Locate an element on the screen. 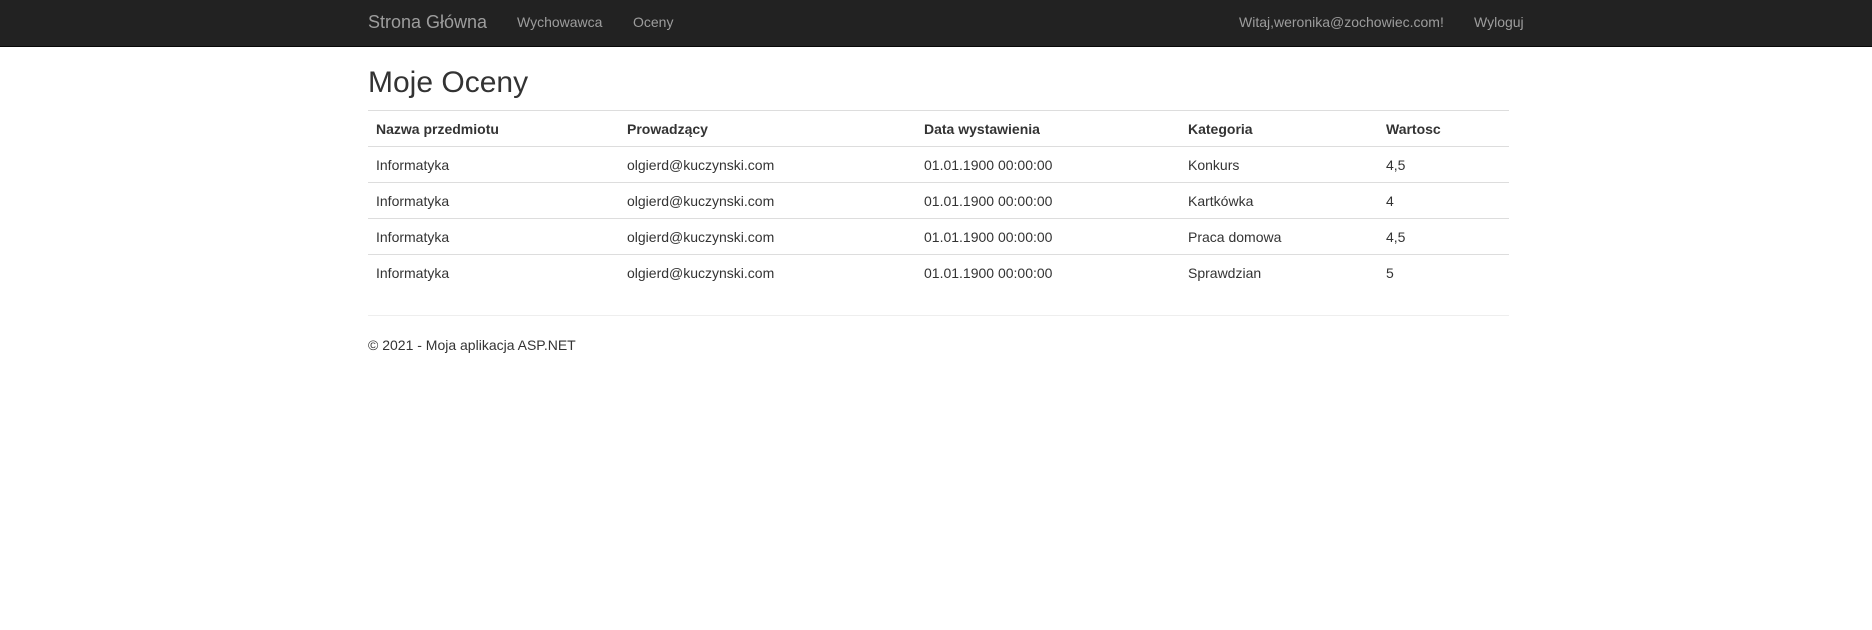  cell-category: Praca domowa is located at coordinates (1279, 236).